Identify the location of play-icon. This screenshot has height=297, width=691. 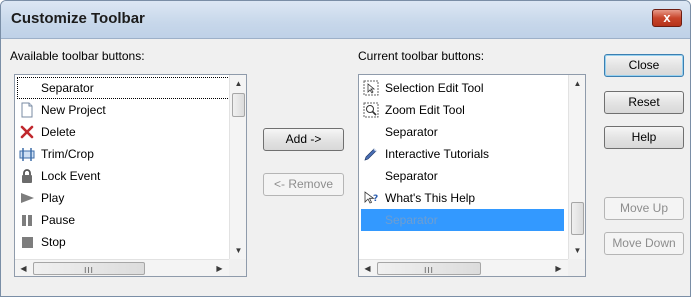
(27, 198).